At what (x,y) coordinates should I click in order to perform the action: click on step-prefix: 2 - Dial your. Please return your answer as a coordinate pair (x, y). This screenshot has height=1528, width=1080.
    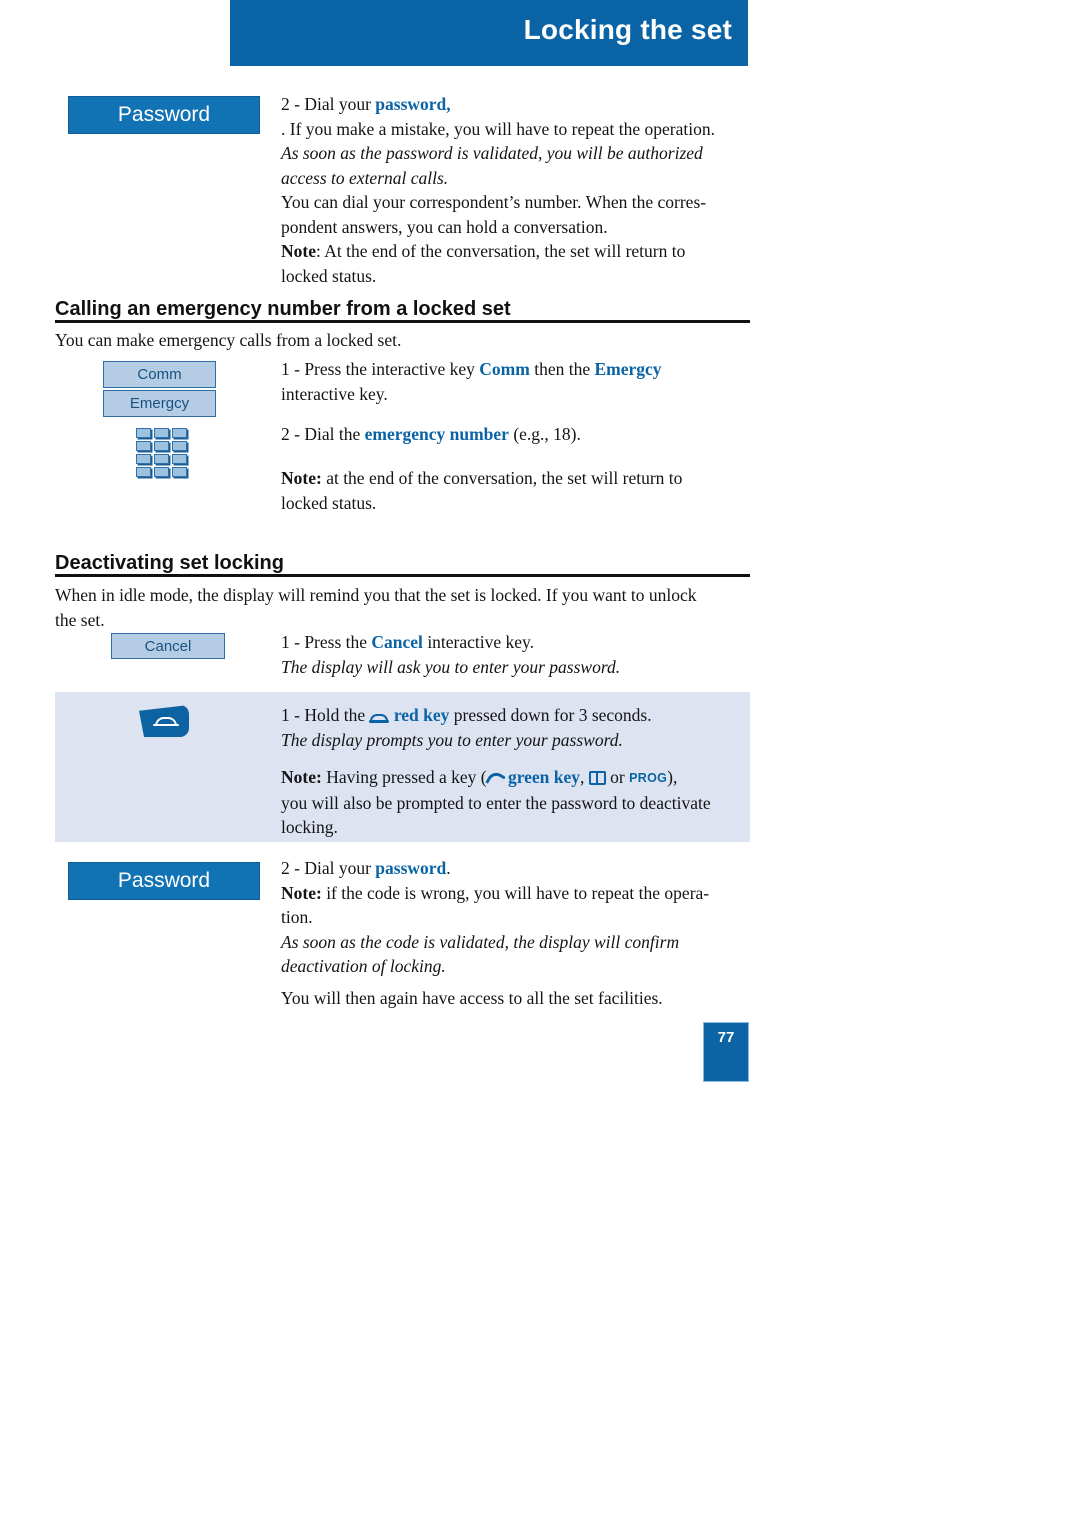
    Looking at the image, I should click on (328, 104).